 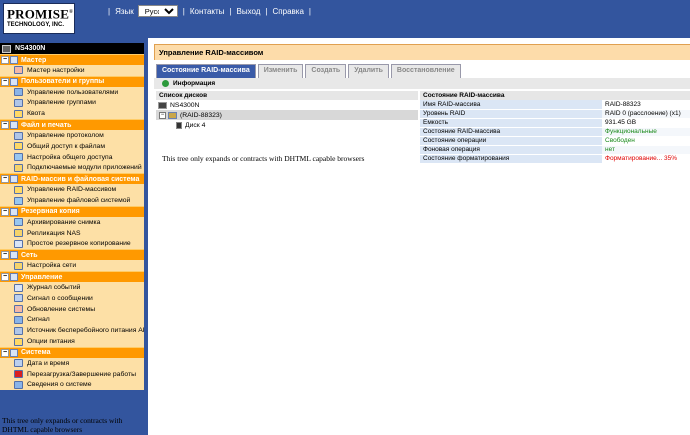 I want to click on nav-item-label: Сведения о системе, so click(x=59, y=385).